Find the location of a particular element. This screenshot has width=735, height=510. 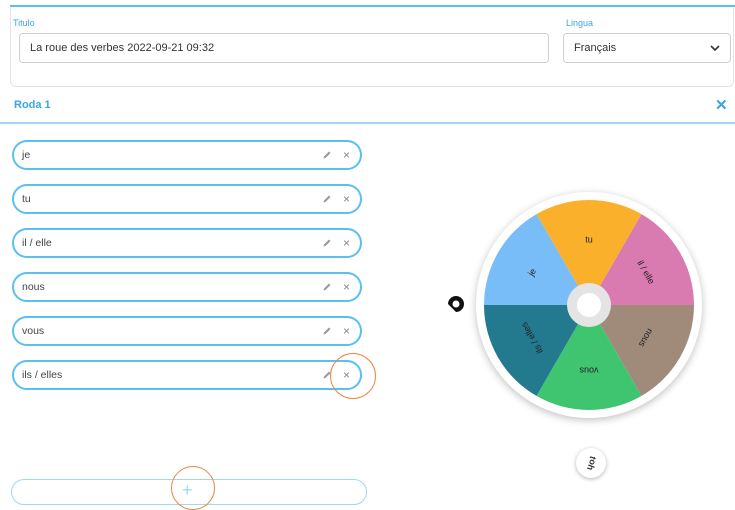

spin-button: ɥoʇ is located at coordinates (591, 463).